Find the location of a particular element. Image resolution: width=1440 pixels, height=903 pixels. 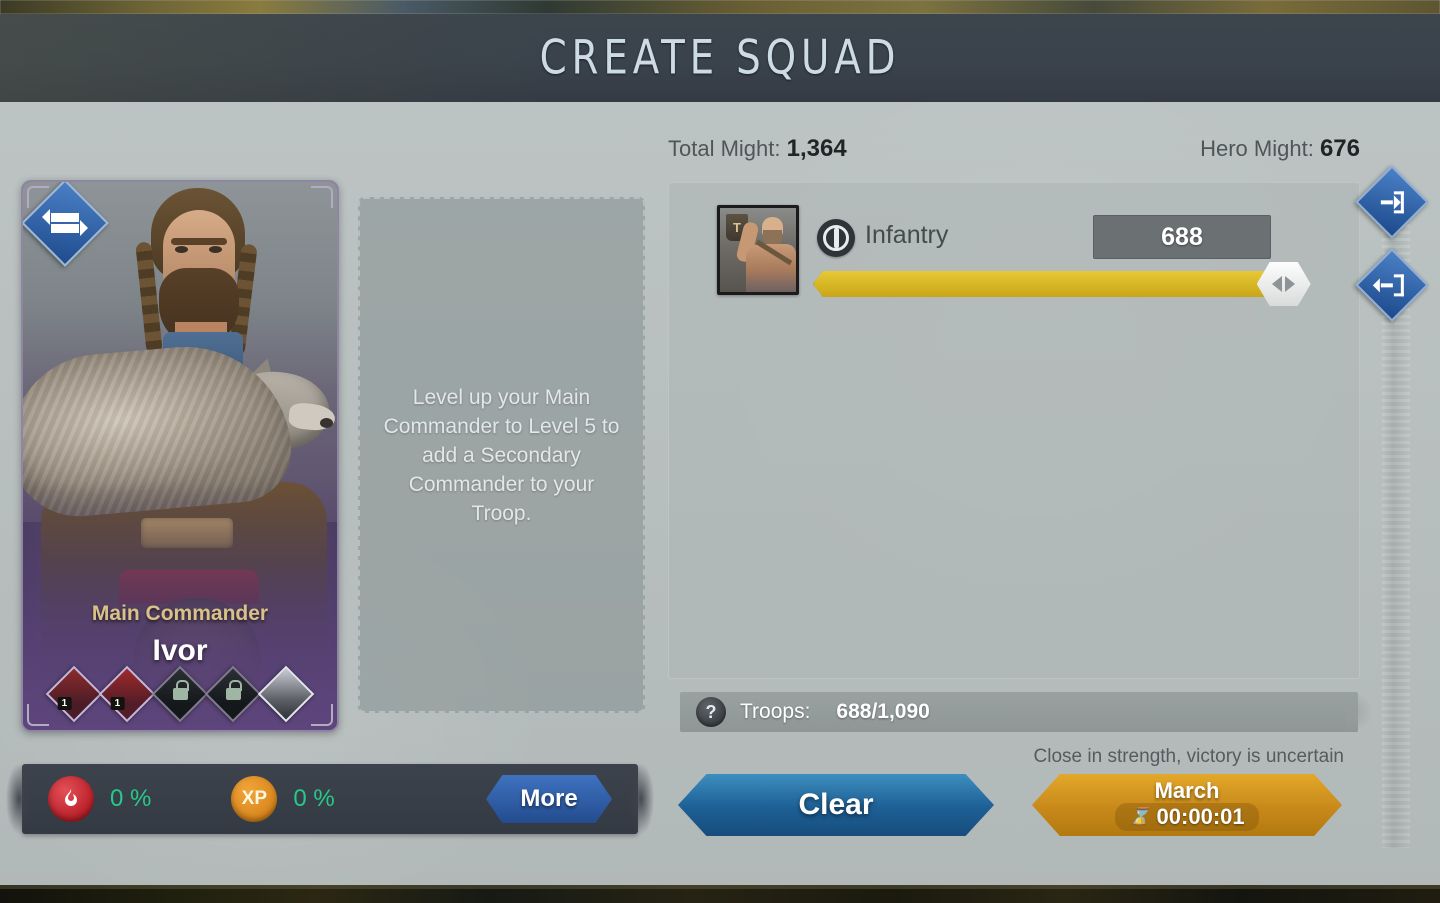

bonus-stat: 0 % is located at coordinates (99, 799).